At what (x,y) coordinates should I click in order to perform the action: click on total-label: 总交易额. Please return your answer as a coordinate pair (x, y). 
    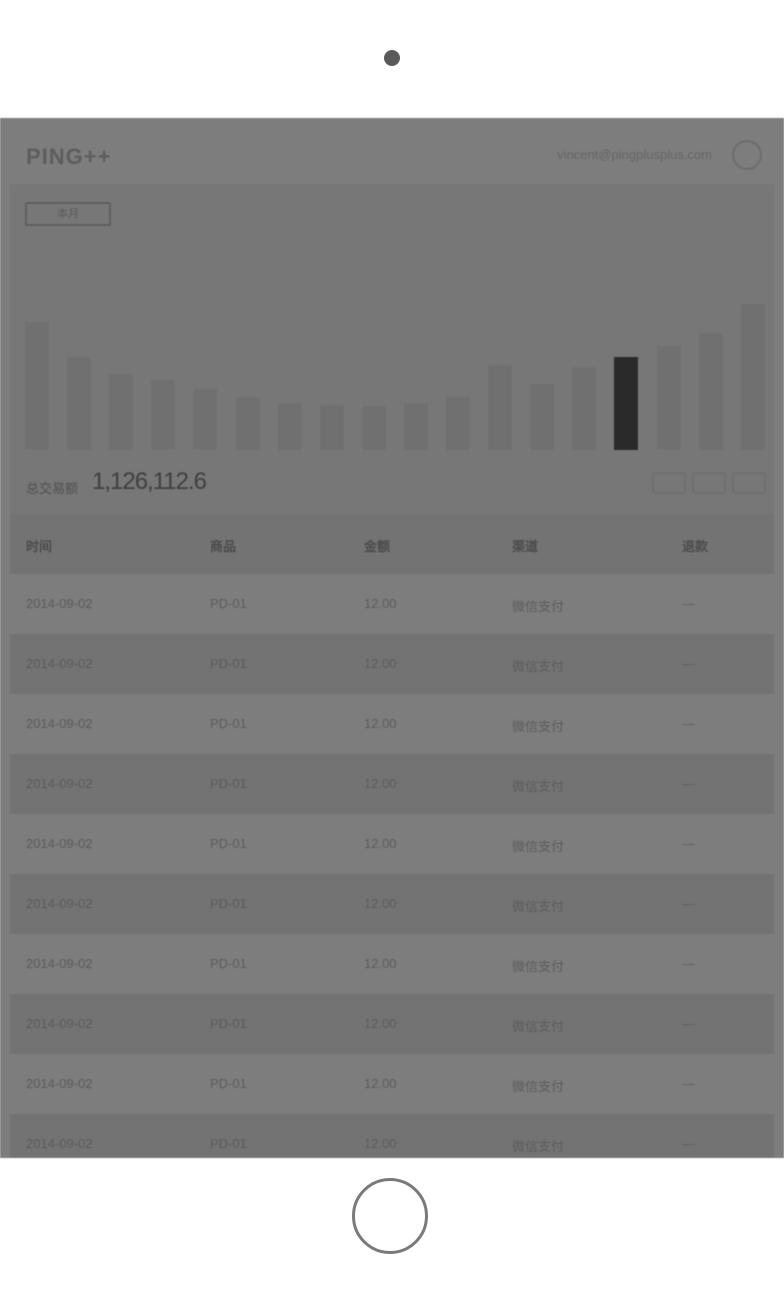
    Looking at the image, I should click on (52, 488).